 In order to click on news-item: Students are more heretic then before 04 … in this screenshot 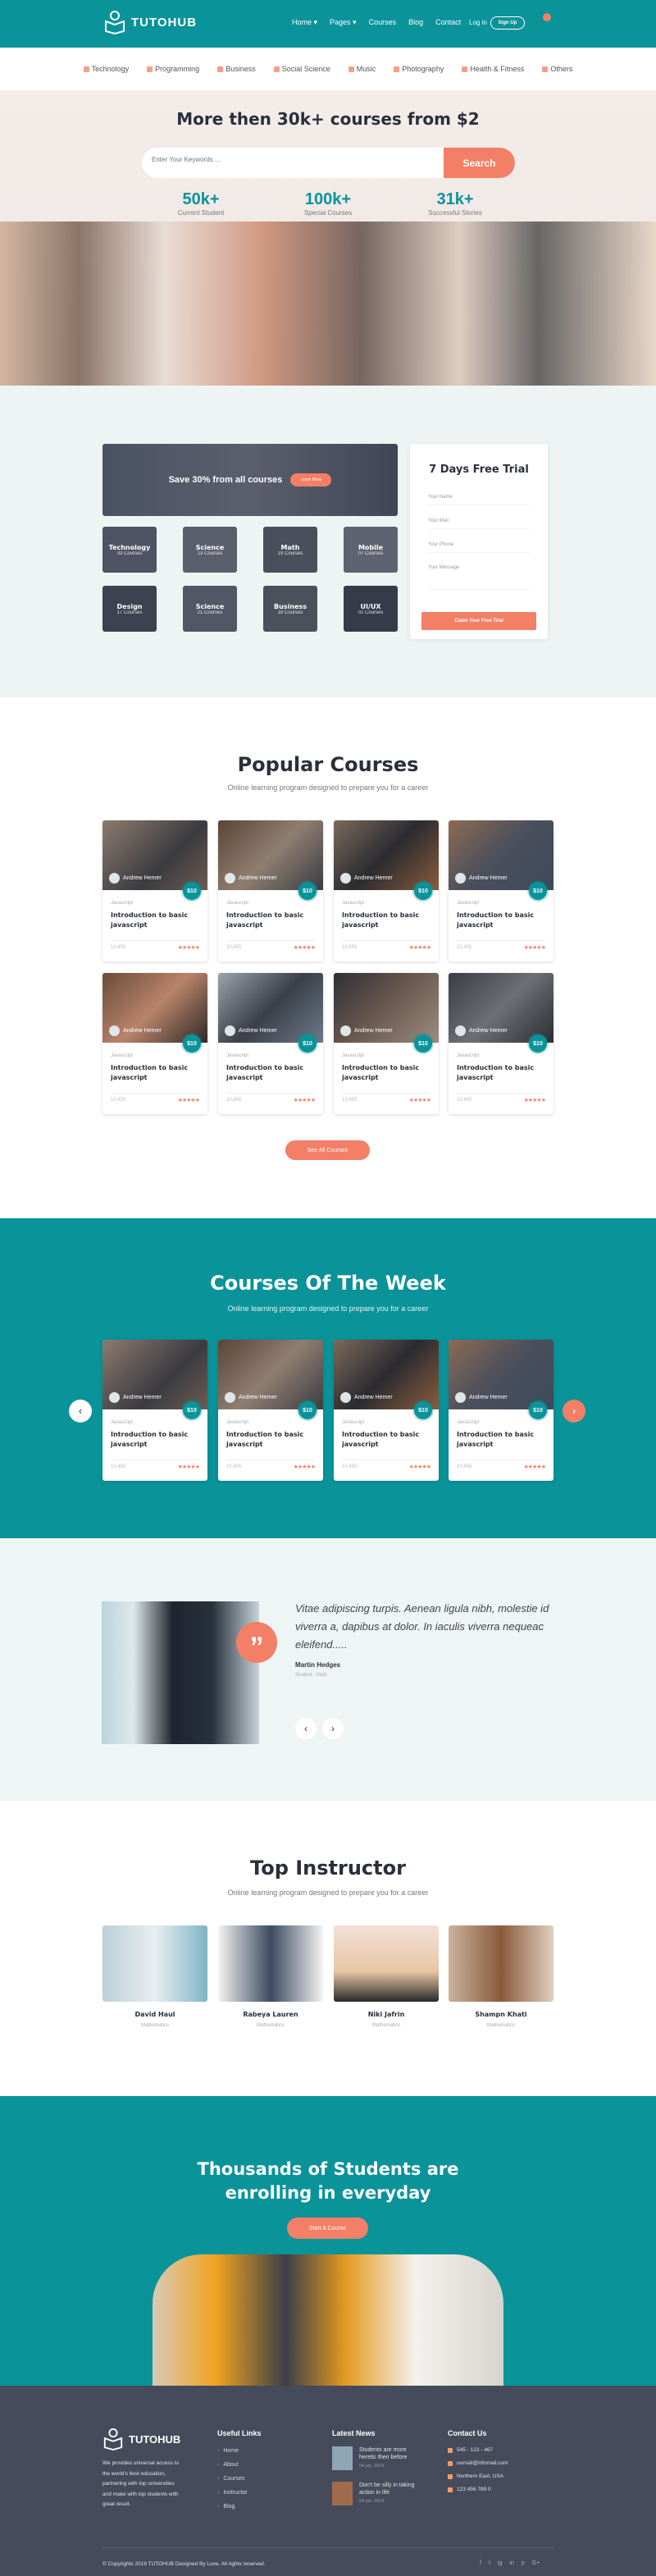, I will do `click(374, 2458)`.